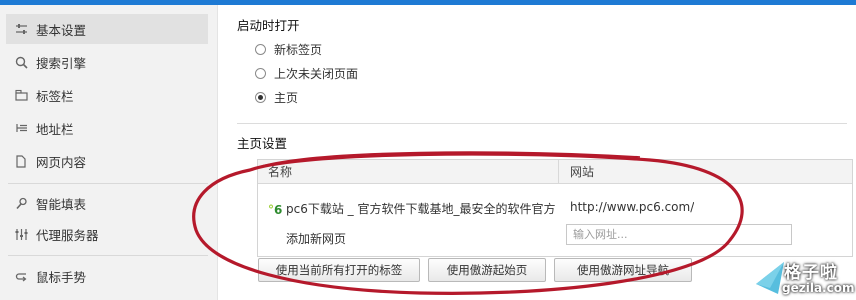 The height and width of the screenshot is (300, 856). I want to click on site-favicon: °6, so click(275, 210).